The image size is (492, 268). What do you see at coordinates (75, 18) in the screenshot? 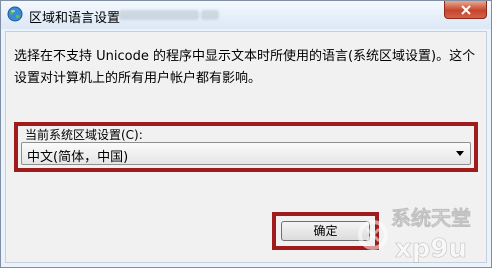
I see `window-title: 区域和语言设置` at bounding box center [75, 18].